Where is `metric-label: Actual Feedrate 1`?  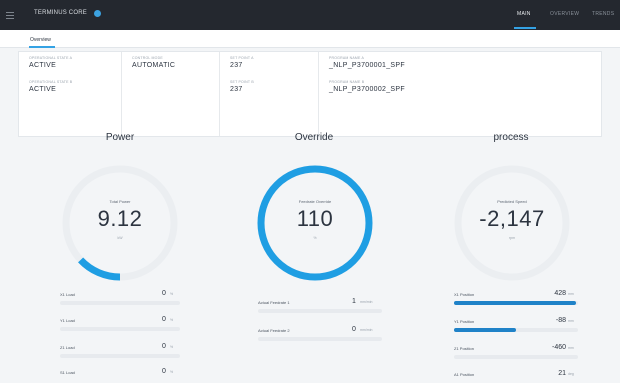
metric-label: Actual Feedrate 1 is located at coordinates (274, 302).